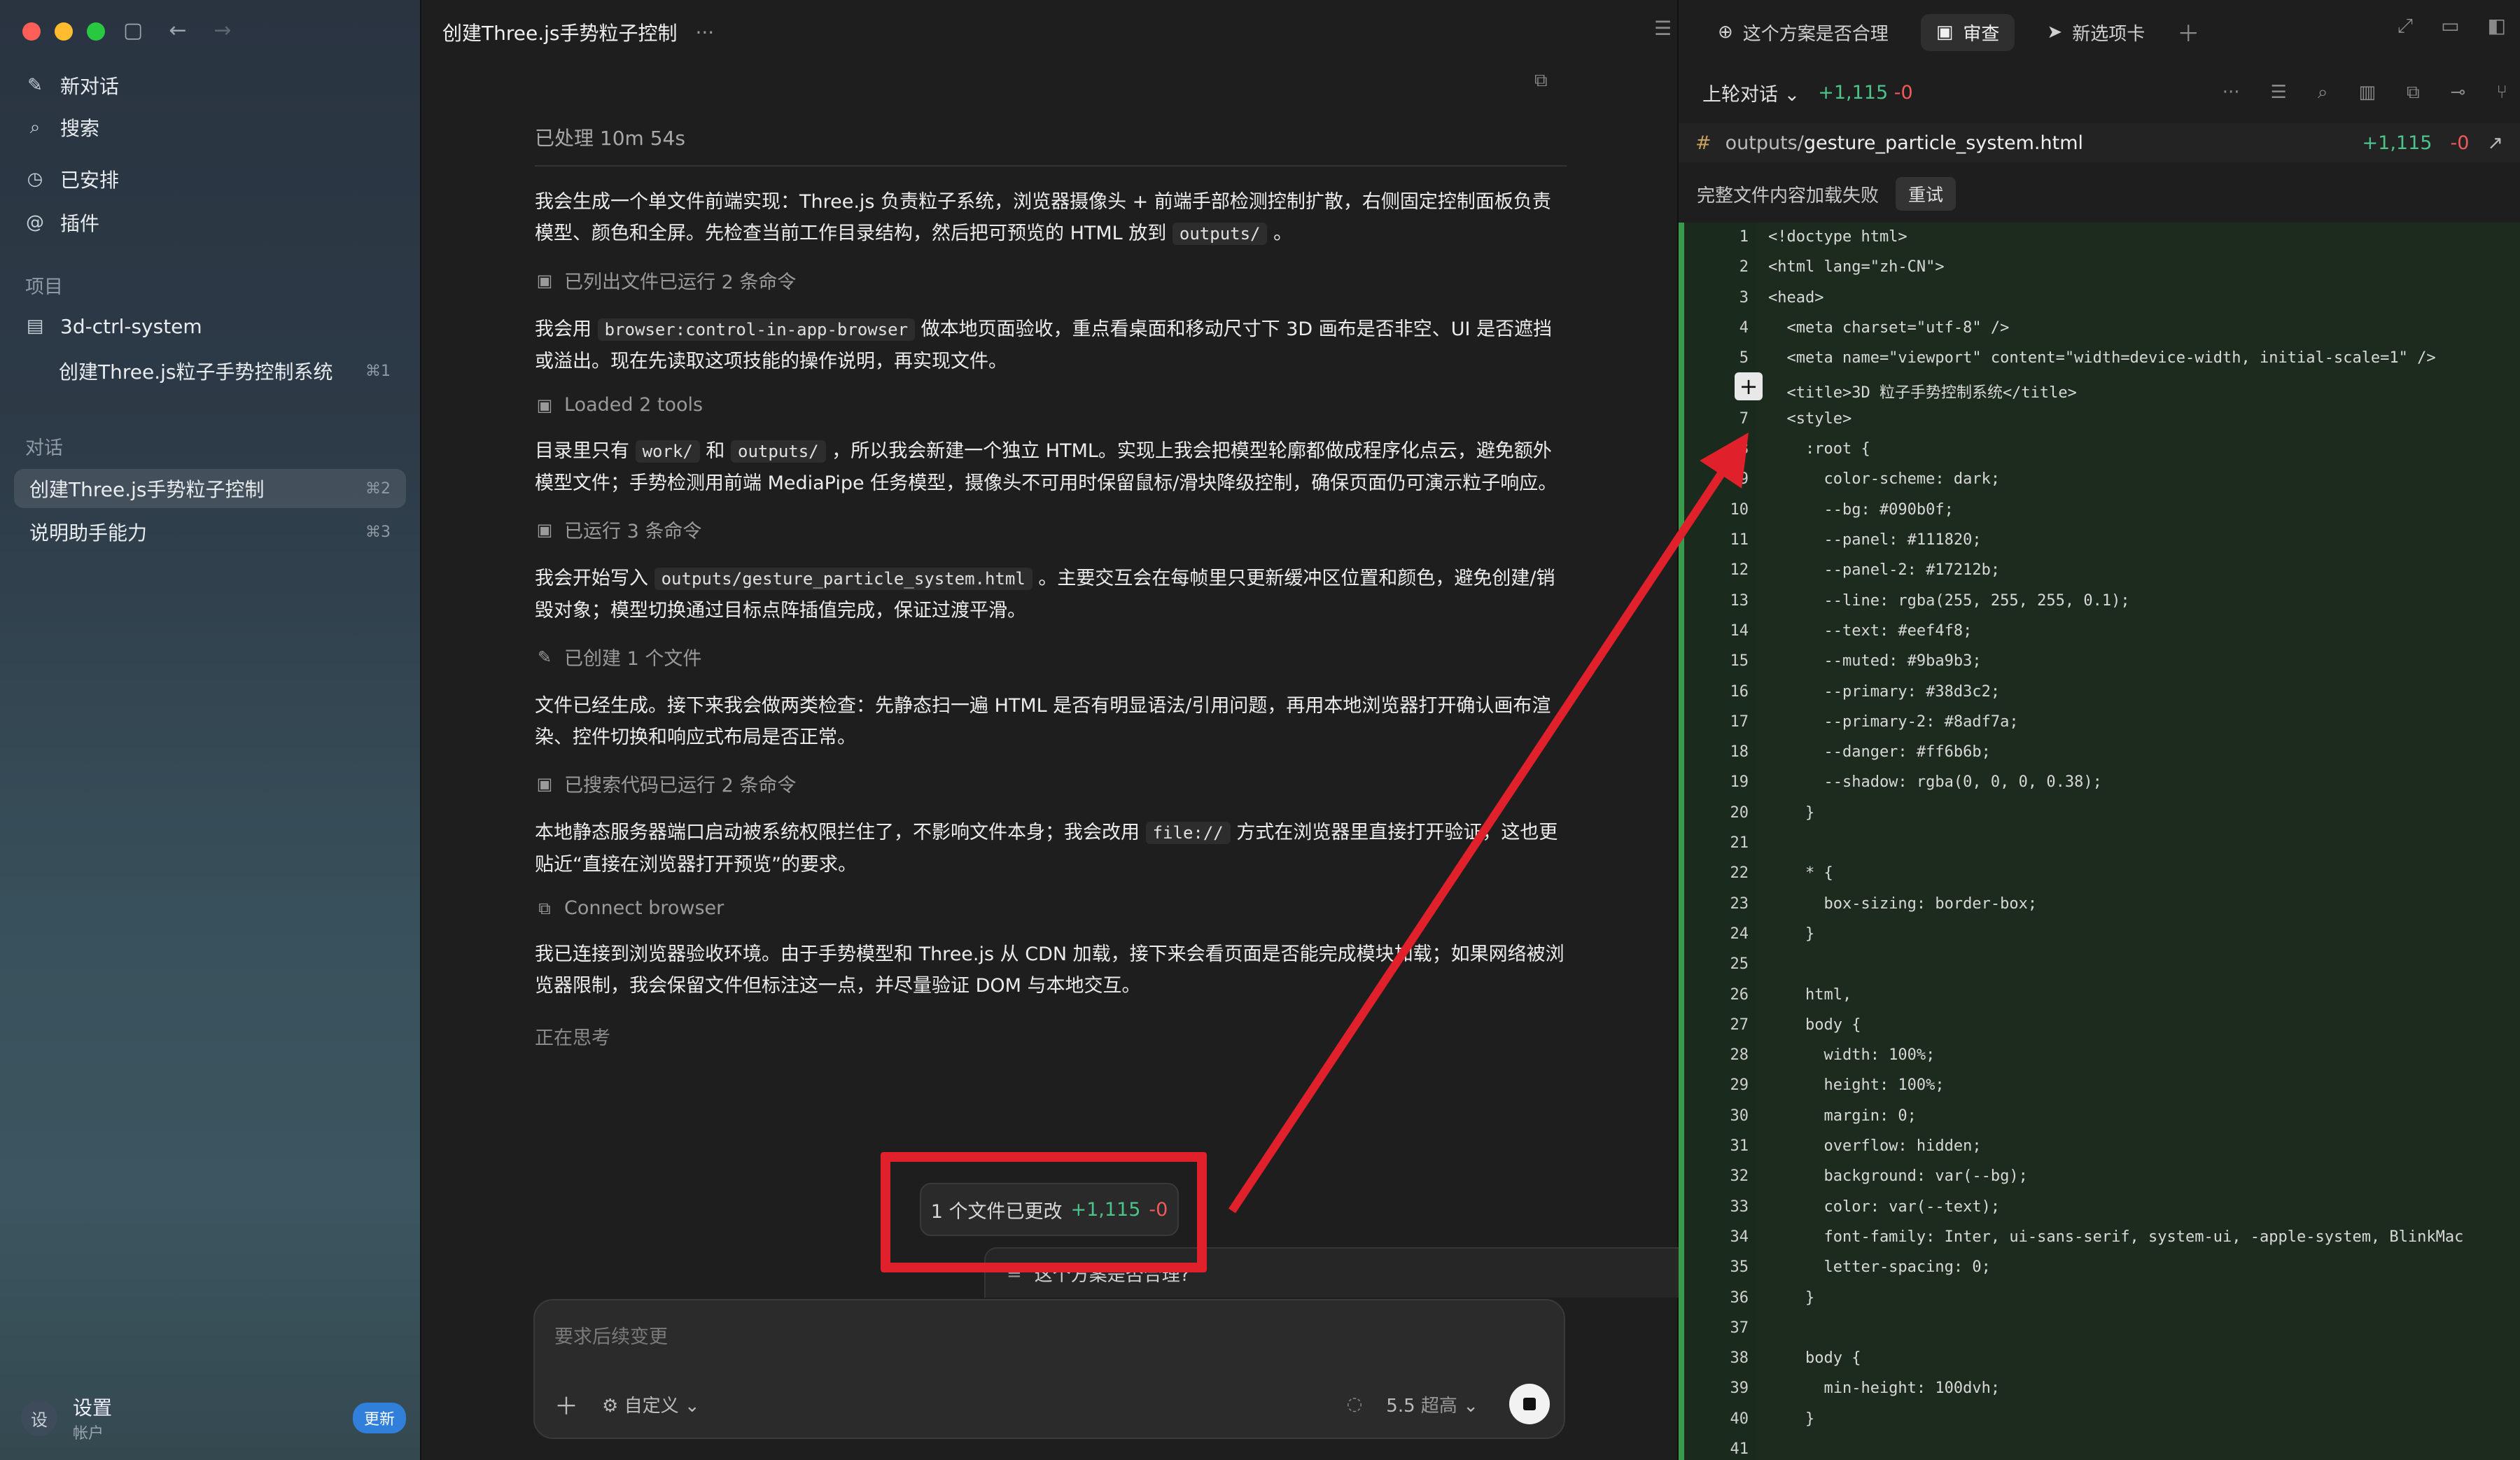  Describe the element at coordinates (1749, 386) in the screenshot. I see `add-comment-button: +` at that location.